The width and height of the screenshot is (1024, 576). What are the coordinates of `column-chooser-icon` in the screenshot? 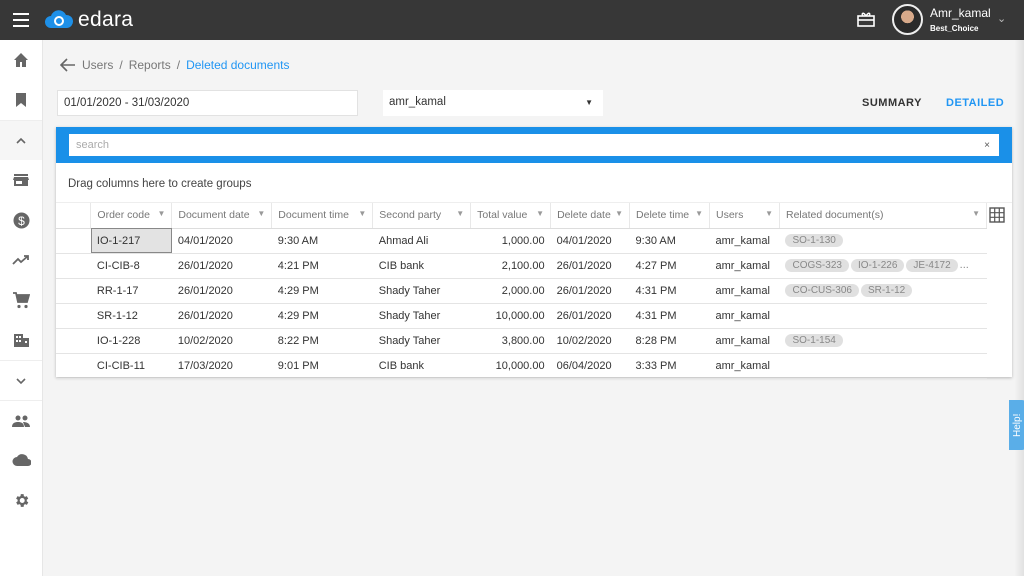 It's located at (997, 215).